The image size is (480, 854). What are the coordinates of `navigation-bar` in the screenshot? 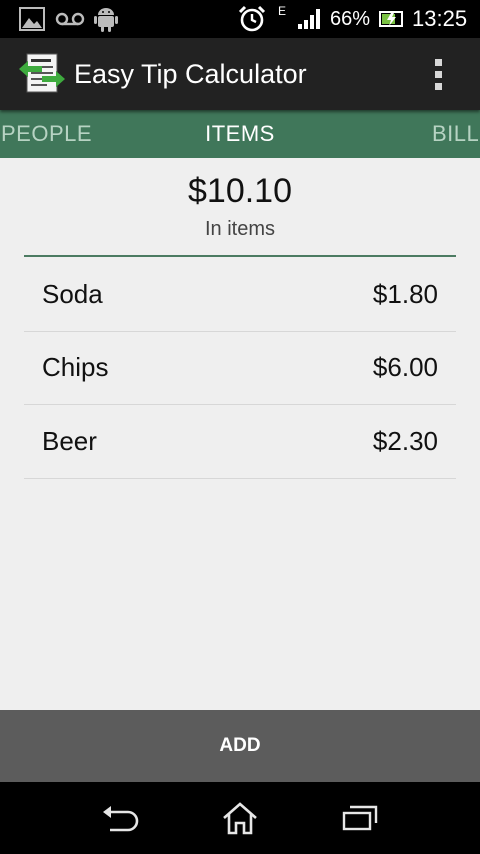 It's located at (240, 818).